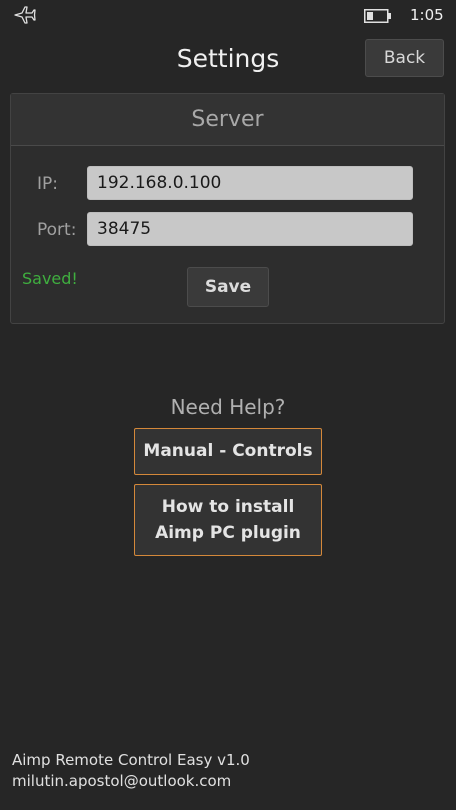  What do you see at coordinates (228, 451) in the screenshot?
I see `manual-controls-button: Manual - Controls` at bounding box center [228, 451].